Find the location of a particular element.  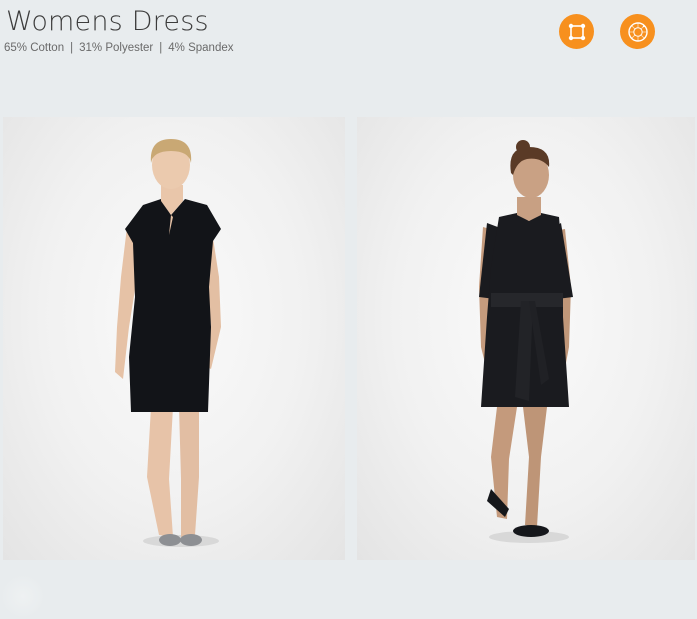

material-cotton: 65% Cotton is located at coordinates (34, 48).